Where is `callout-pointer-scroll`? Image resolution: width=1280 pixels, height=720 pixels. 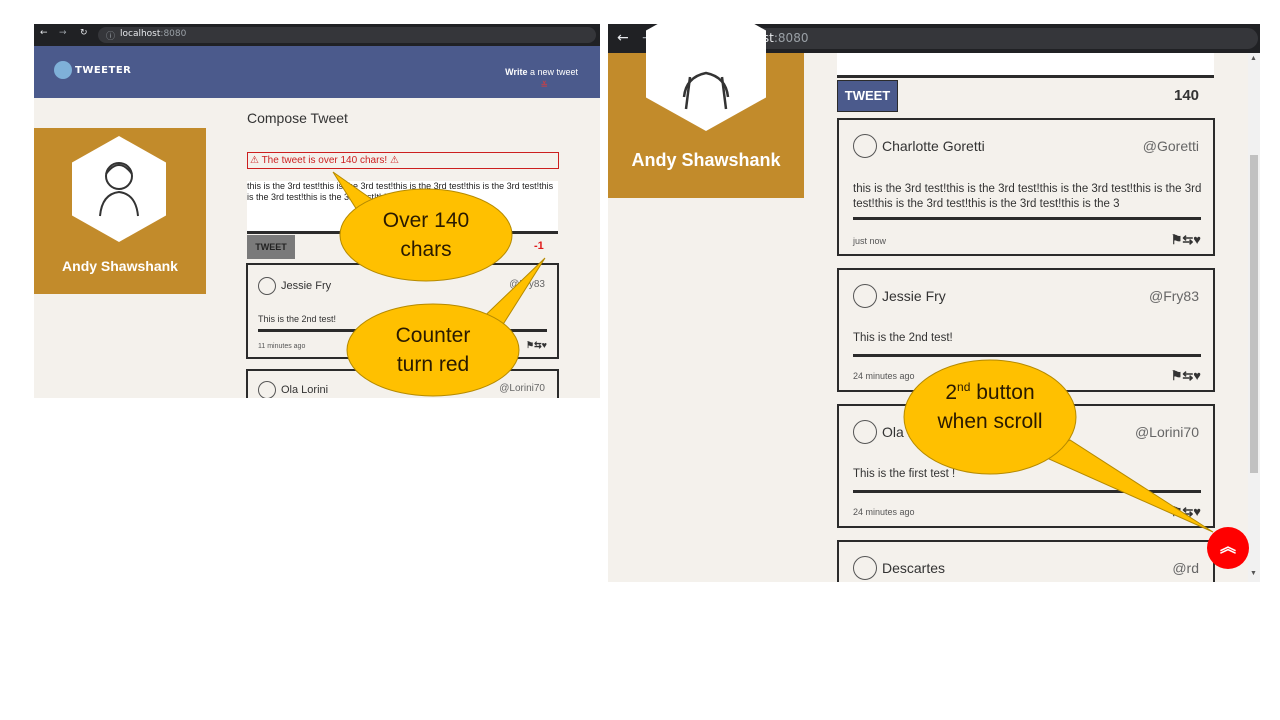
callout-pointer-scroll is located at coordinates (1126, 486).